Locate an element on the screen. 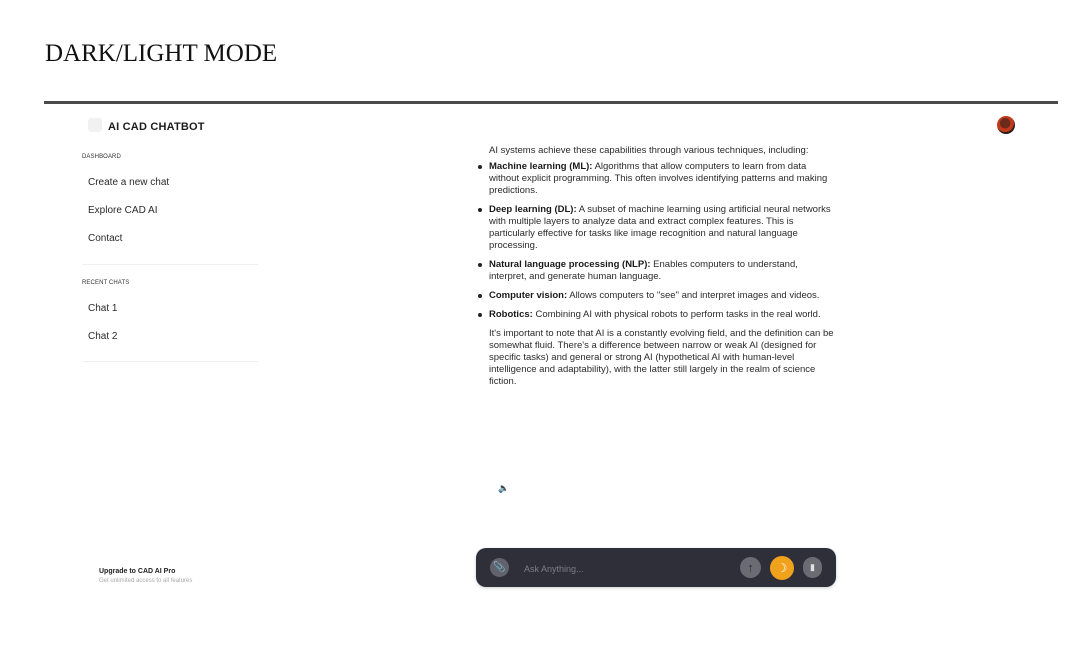 The width and height of the screenshot is (1069, 654). trash-icon: ▮ is located at coordinates (812, 567).